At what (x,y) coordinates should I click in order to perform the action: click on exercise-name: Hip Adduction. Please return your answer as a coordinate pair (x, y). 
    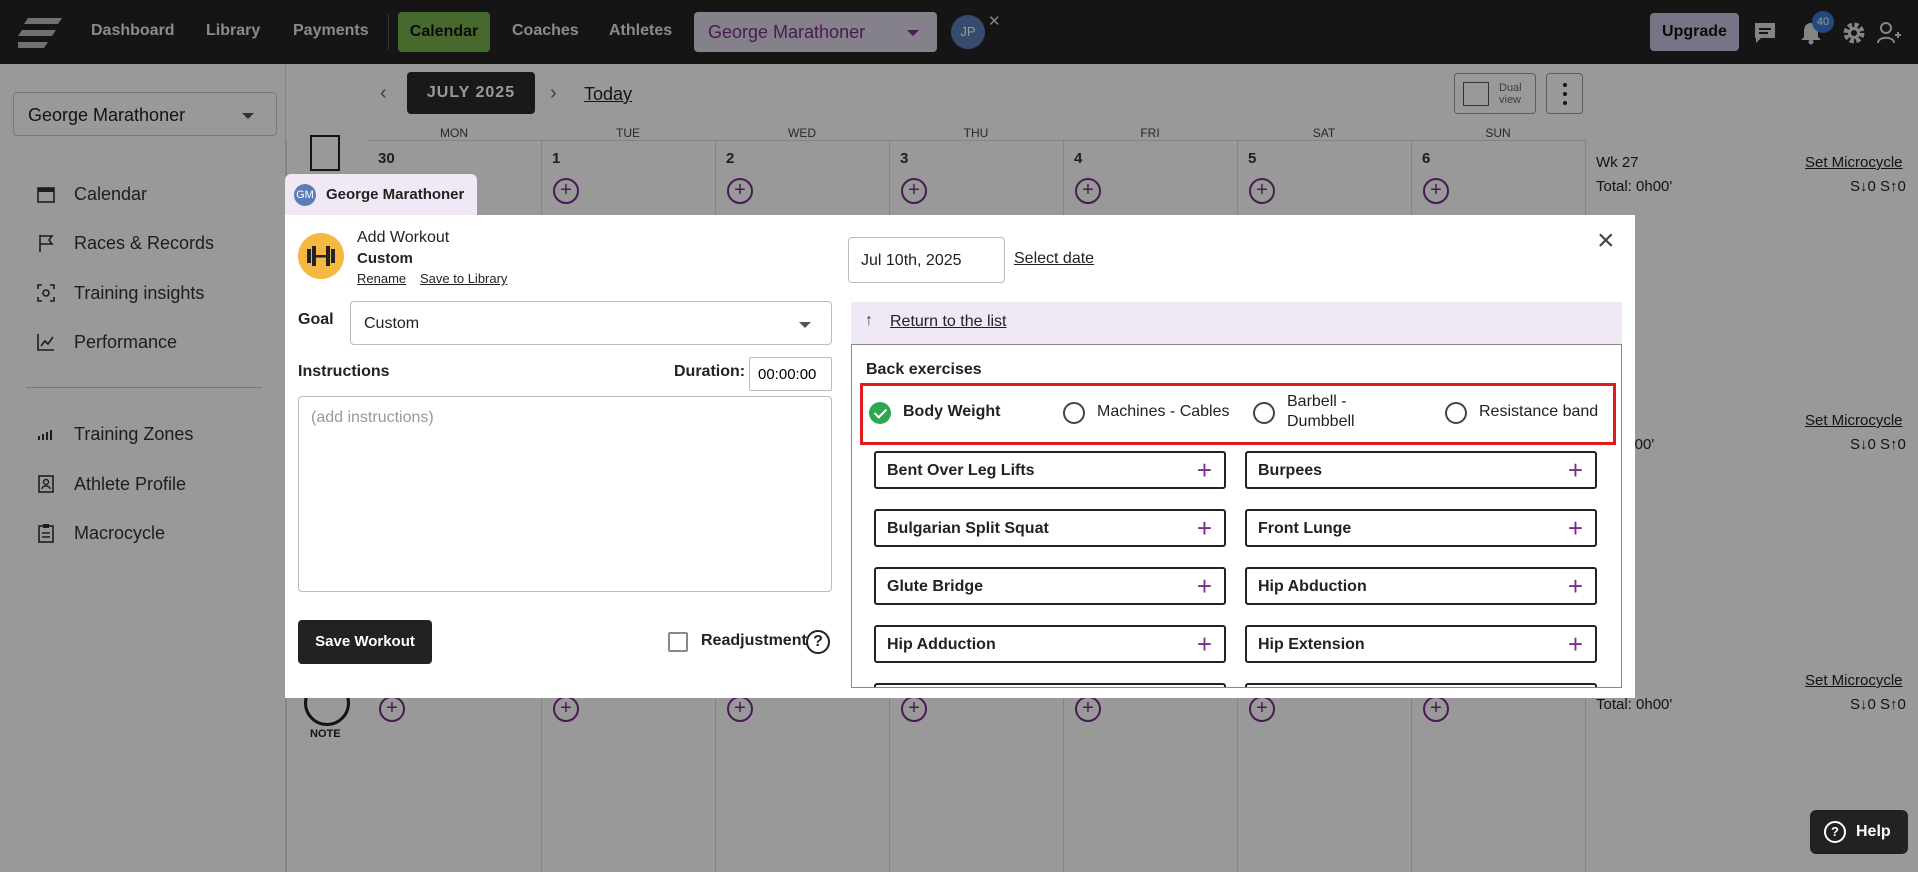
    Looking at the image, I should click on (941, 644).